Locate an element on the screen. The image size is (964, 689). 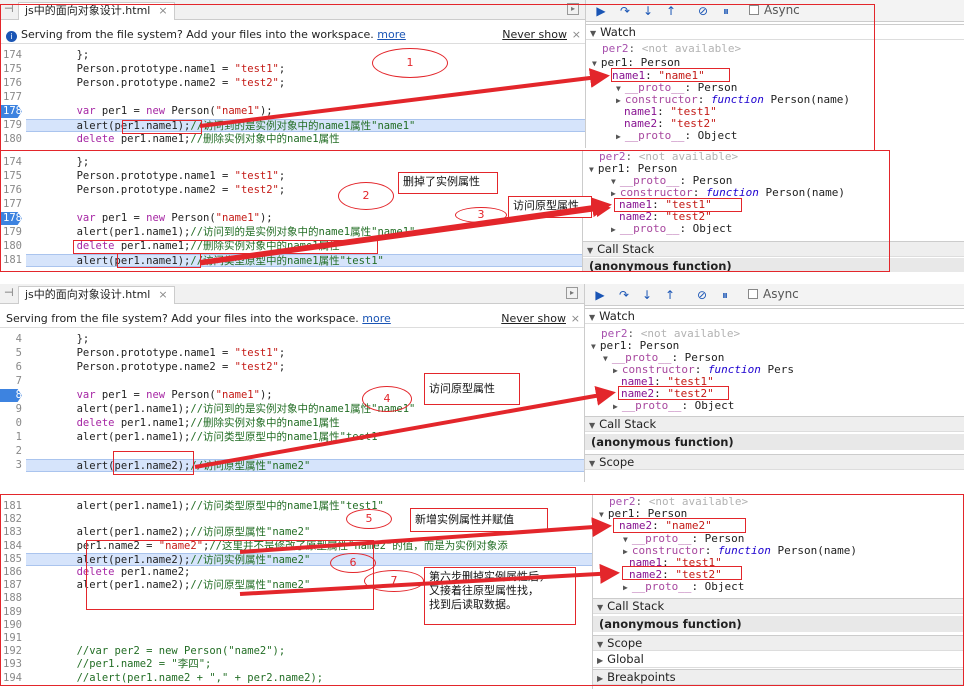
callout-6: 6 is located at coordinates (353, 563).